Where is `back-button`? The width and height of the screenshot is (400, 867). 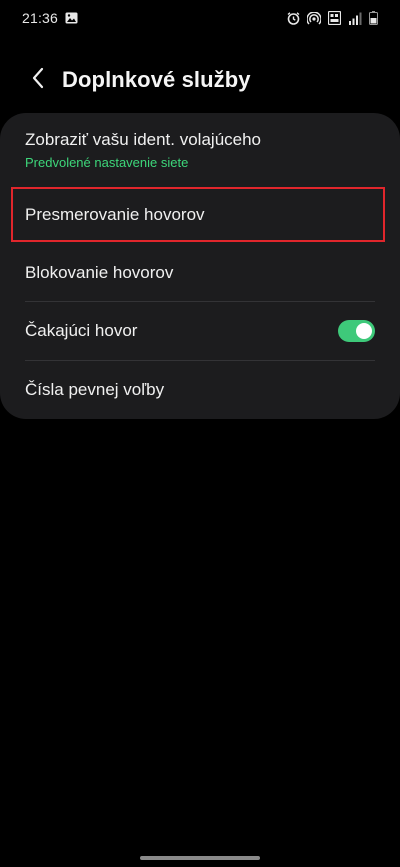 back-button is located at coordinates (38, 80).